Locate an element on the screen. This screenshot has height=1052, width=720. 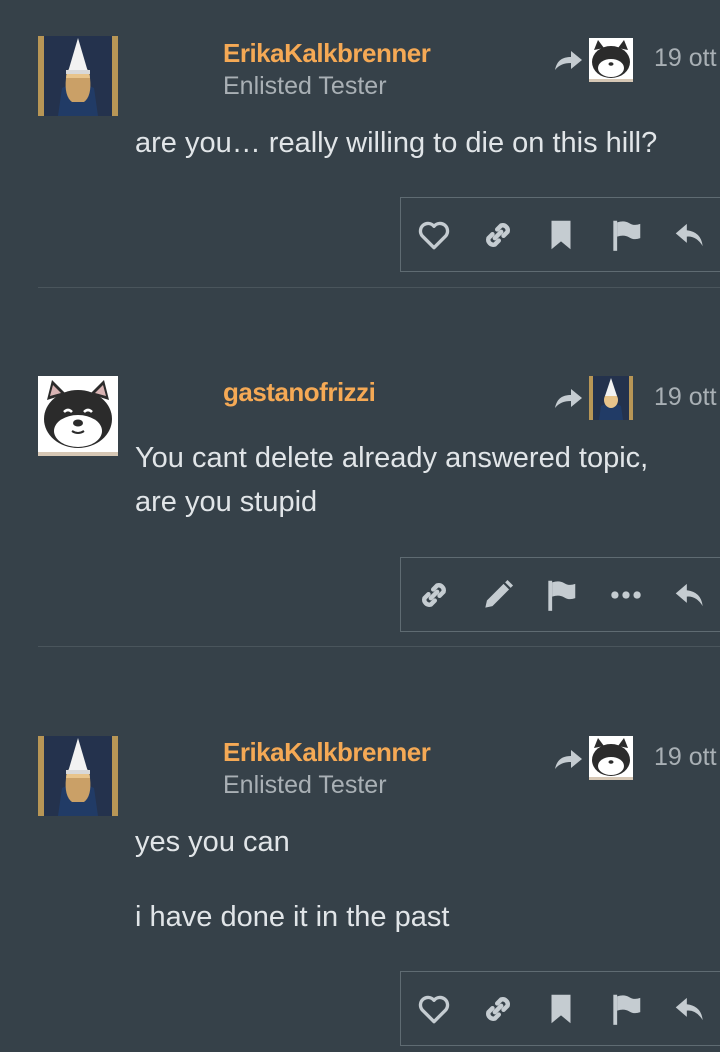
post-author: gastanofrizzi is located at coordinates (299, 392).